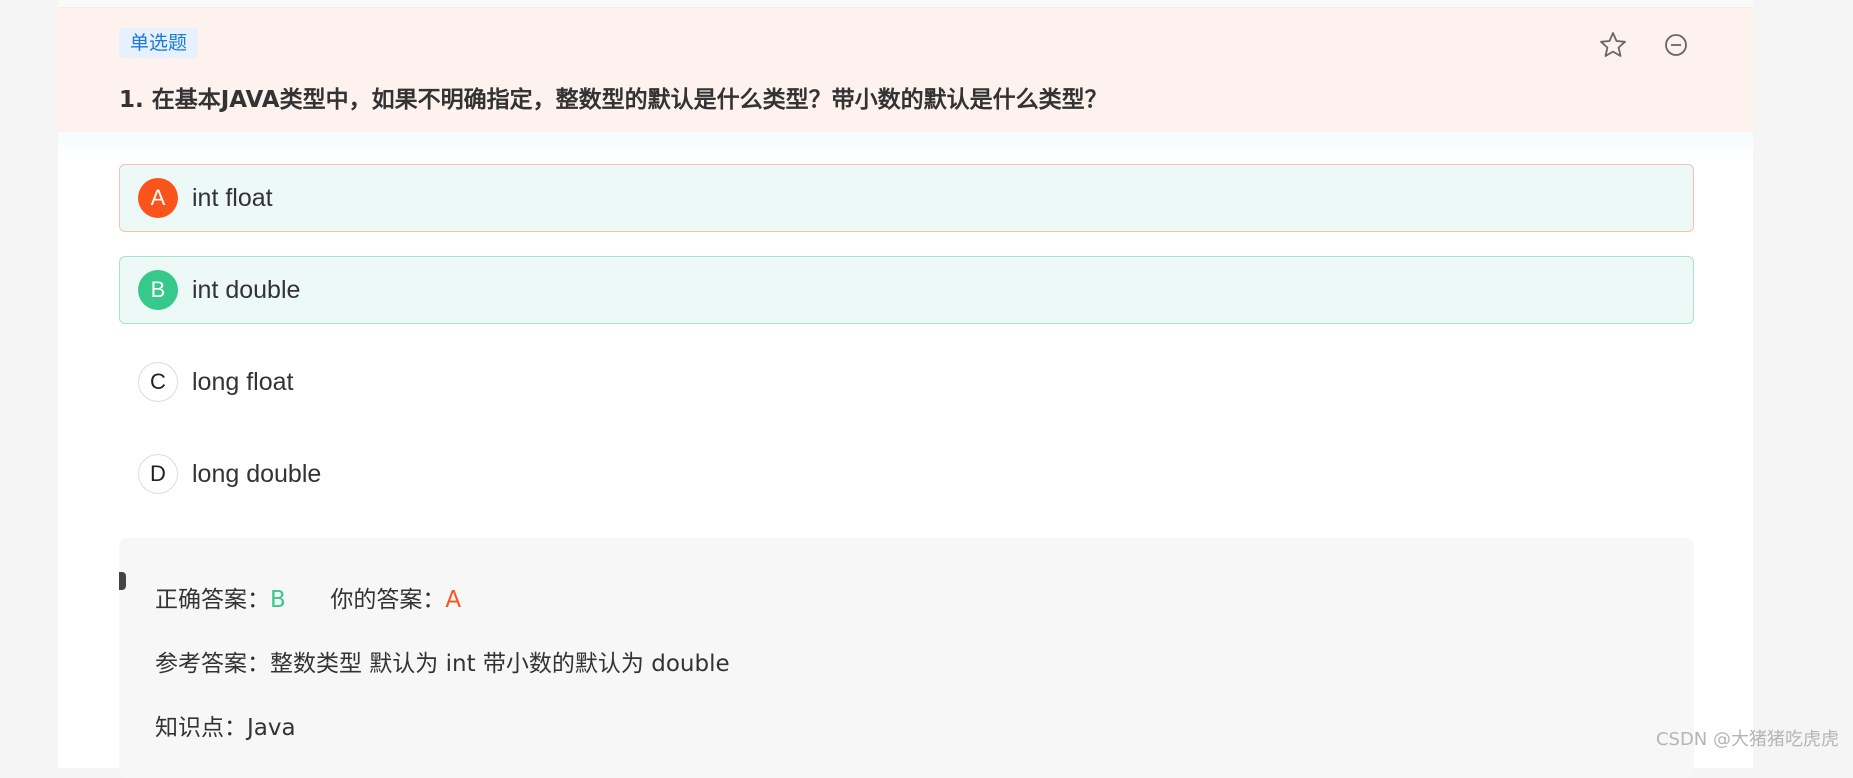 The image size is (1853, 778). What do you see at coordinates (122, 581) in the screenshot?
I see `section-marker` at bounding box center [122, 581].